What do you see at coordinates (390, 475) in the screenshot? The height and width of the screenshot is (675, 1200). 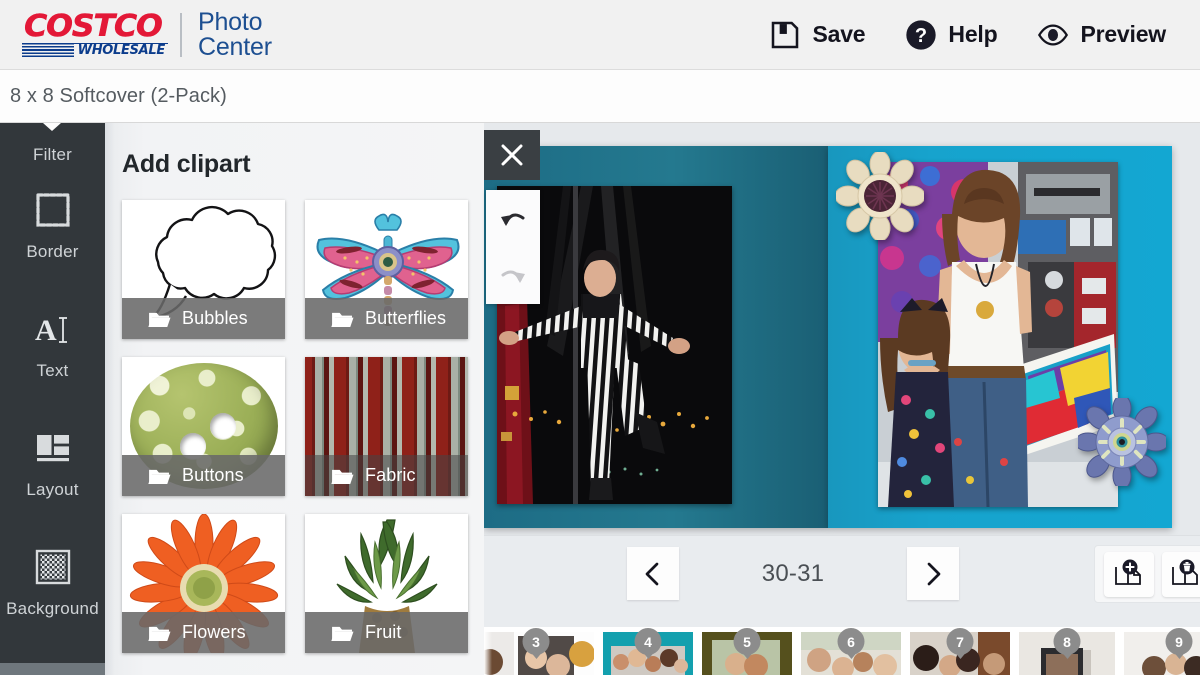 I see `clipart-label: Fabric` at bounding box center [390, 475].